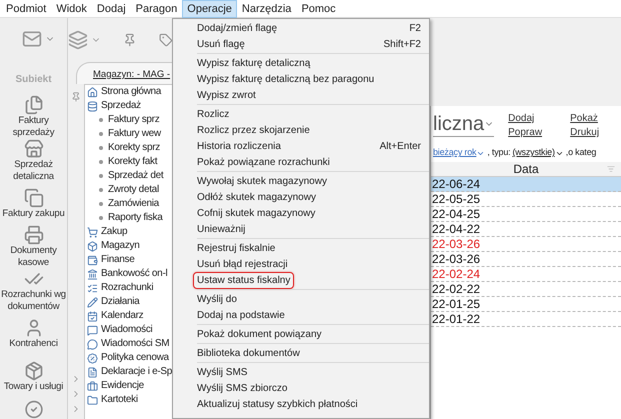 The height and width of the screenshot is (419, 621). What do you see at coordinates (526, 214) in the screenshot?
I see `table-row: 22-04-25` at bounding box center [526, 214].